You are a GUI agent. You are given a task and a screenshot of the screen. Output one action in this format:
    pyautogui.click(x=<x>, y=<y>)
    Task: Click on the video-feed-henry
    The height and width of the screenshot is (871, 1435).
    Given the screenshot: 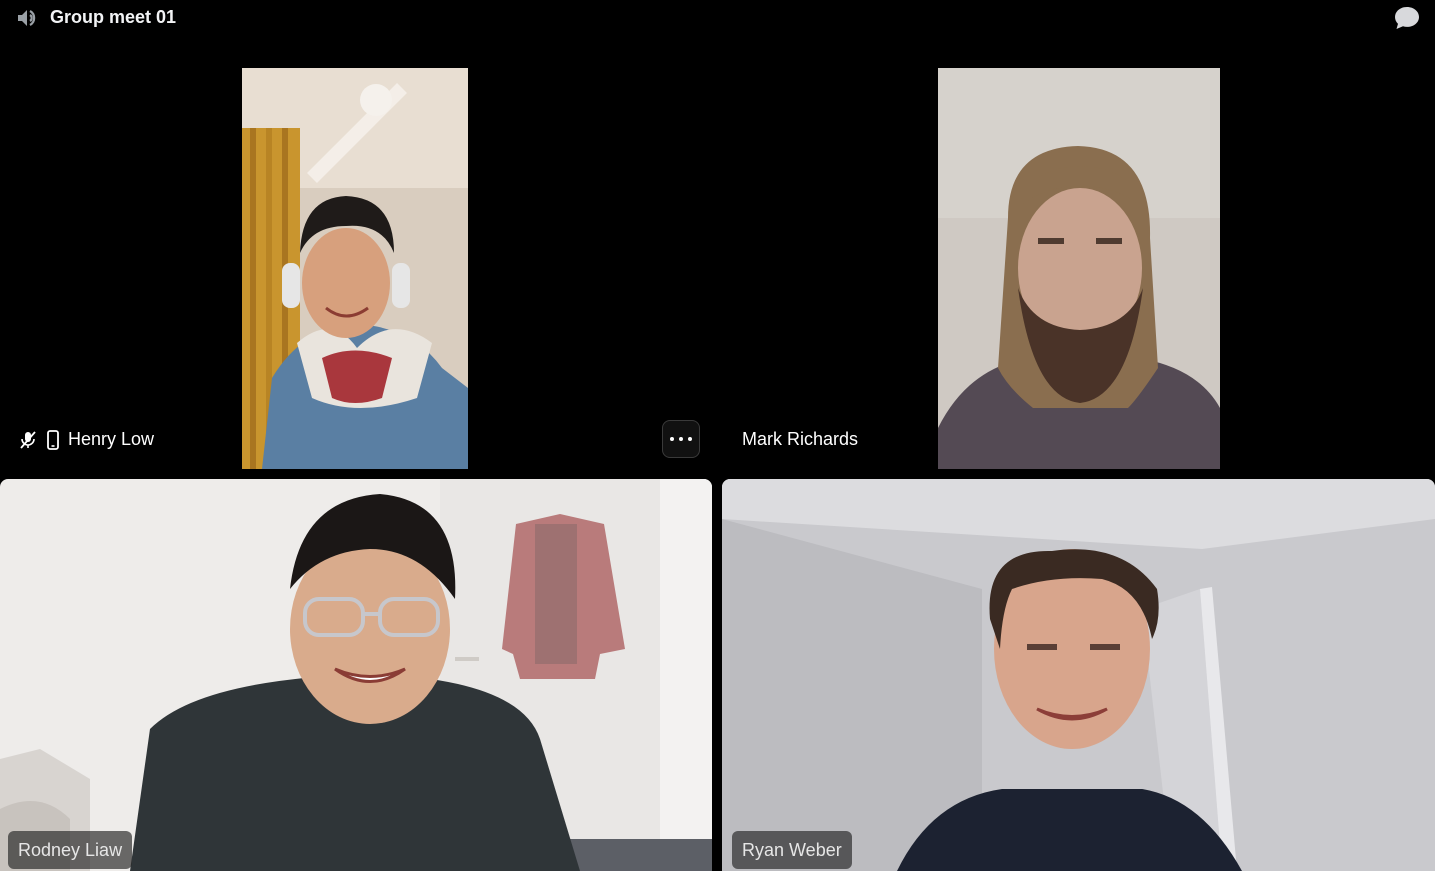 What is the action you would take?
    pyautogui.click(x=355, y=268)
    